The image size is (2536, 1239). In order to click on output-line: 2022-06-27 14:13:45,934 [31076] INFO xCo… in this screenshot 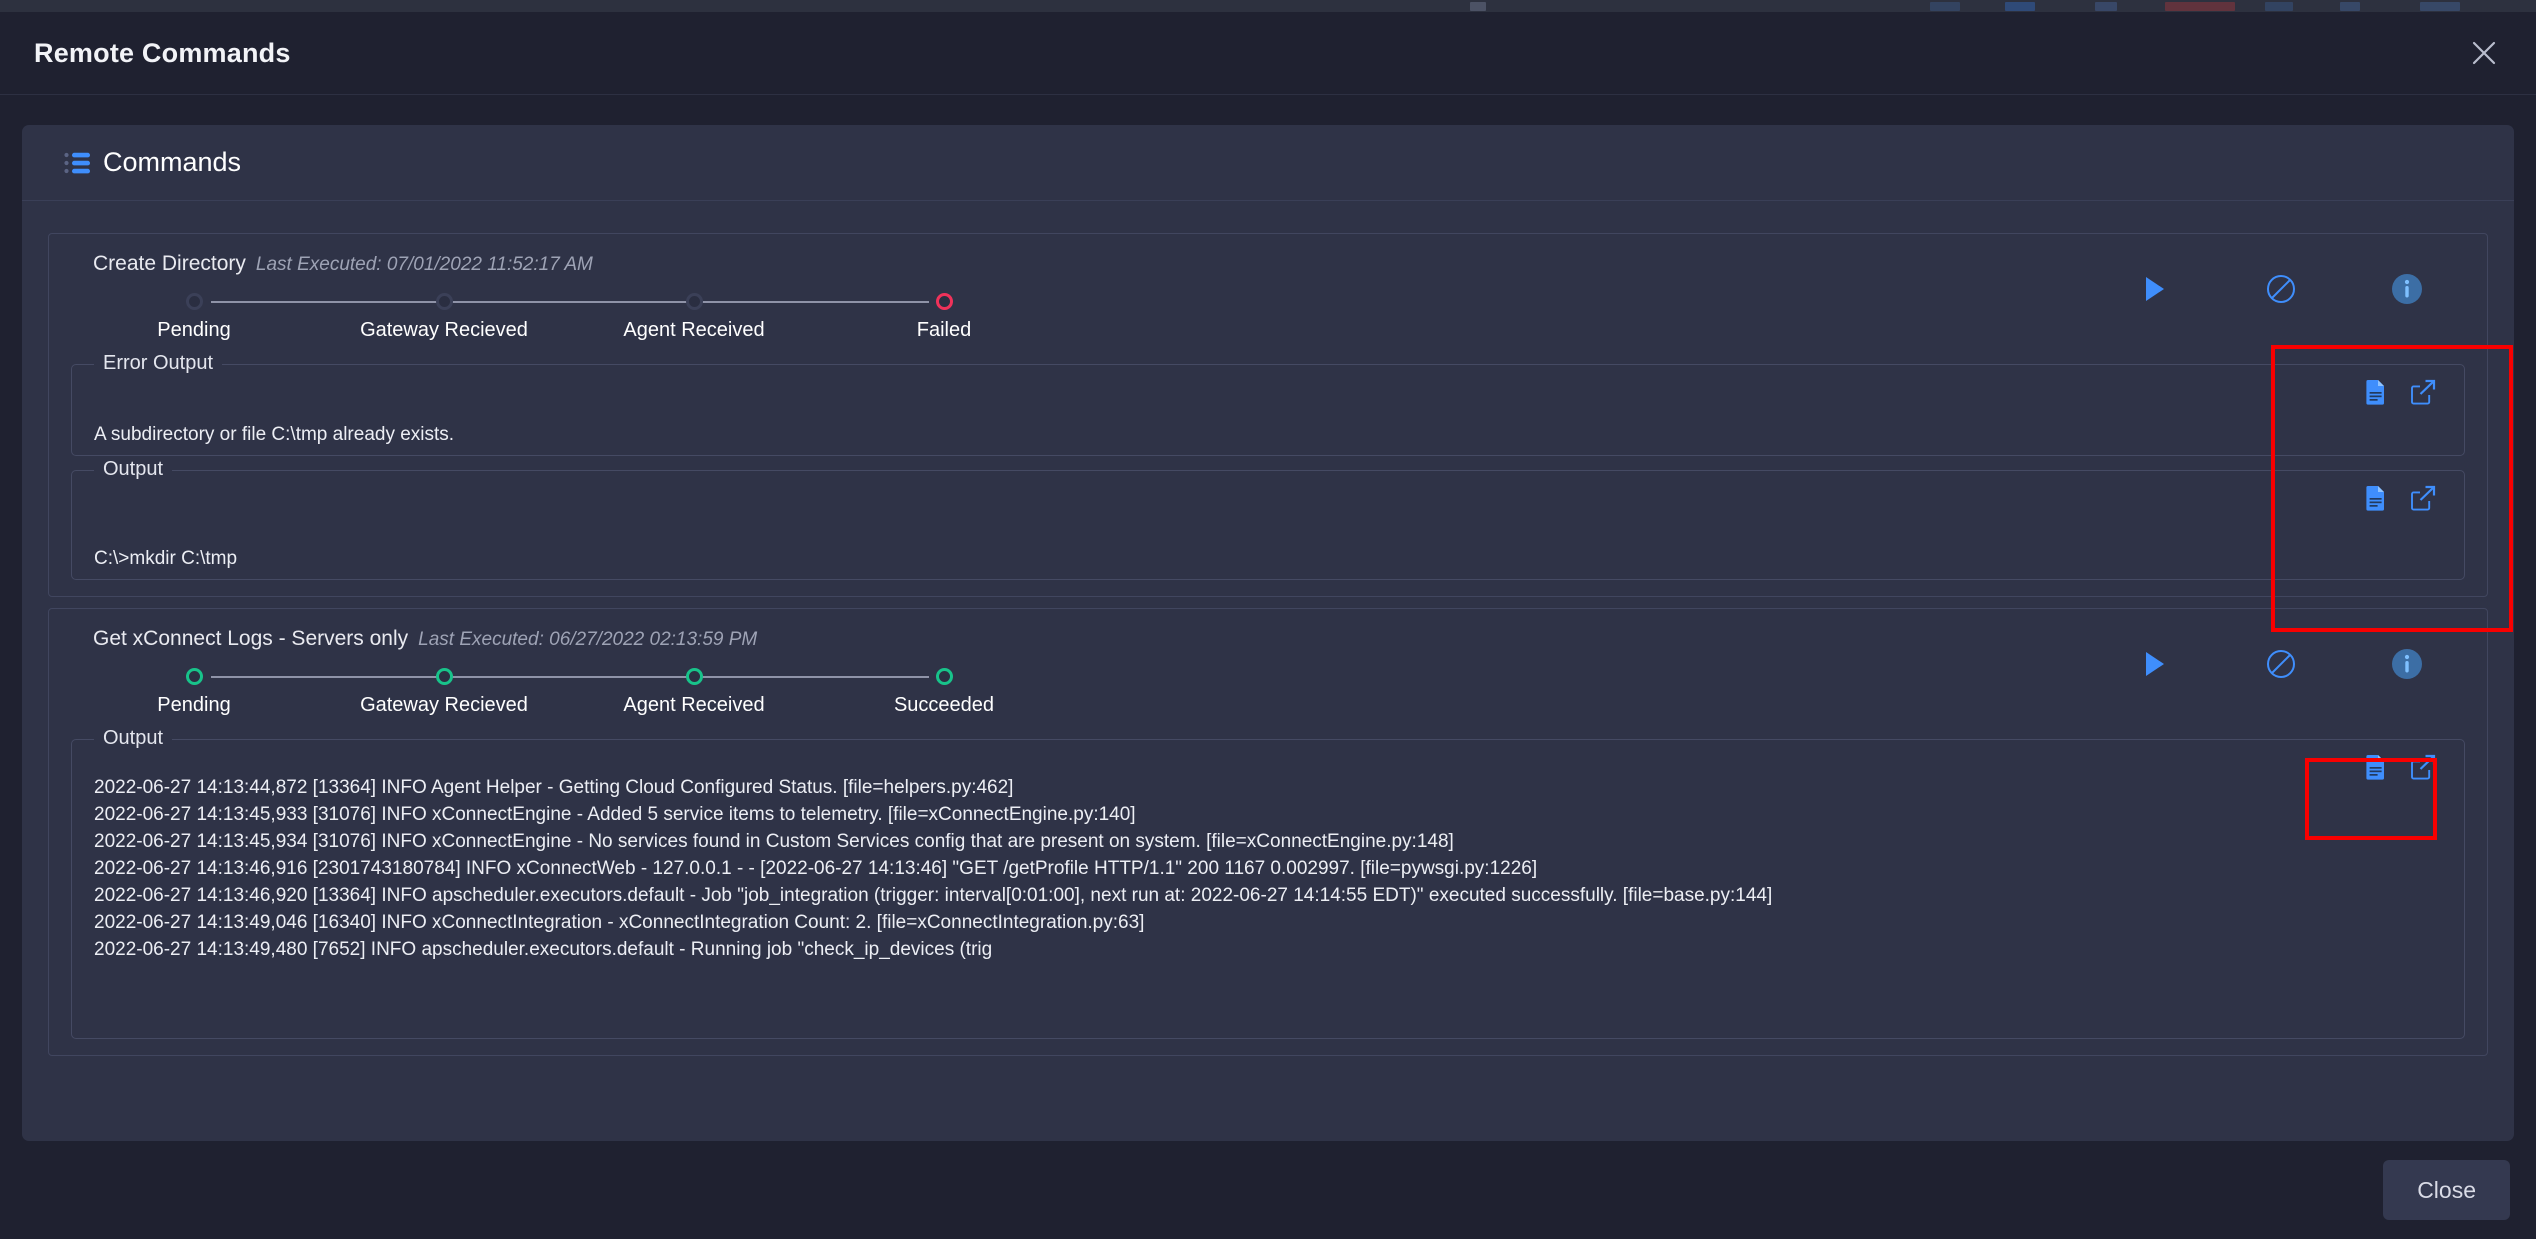, I will do `click(774, 841)`.